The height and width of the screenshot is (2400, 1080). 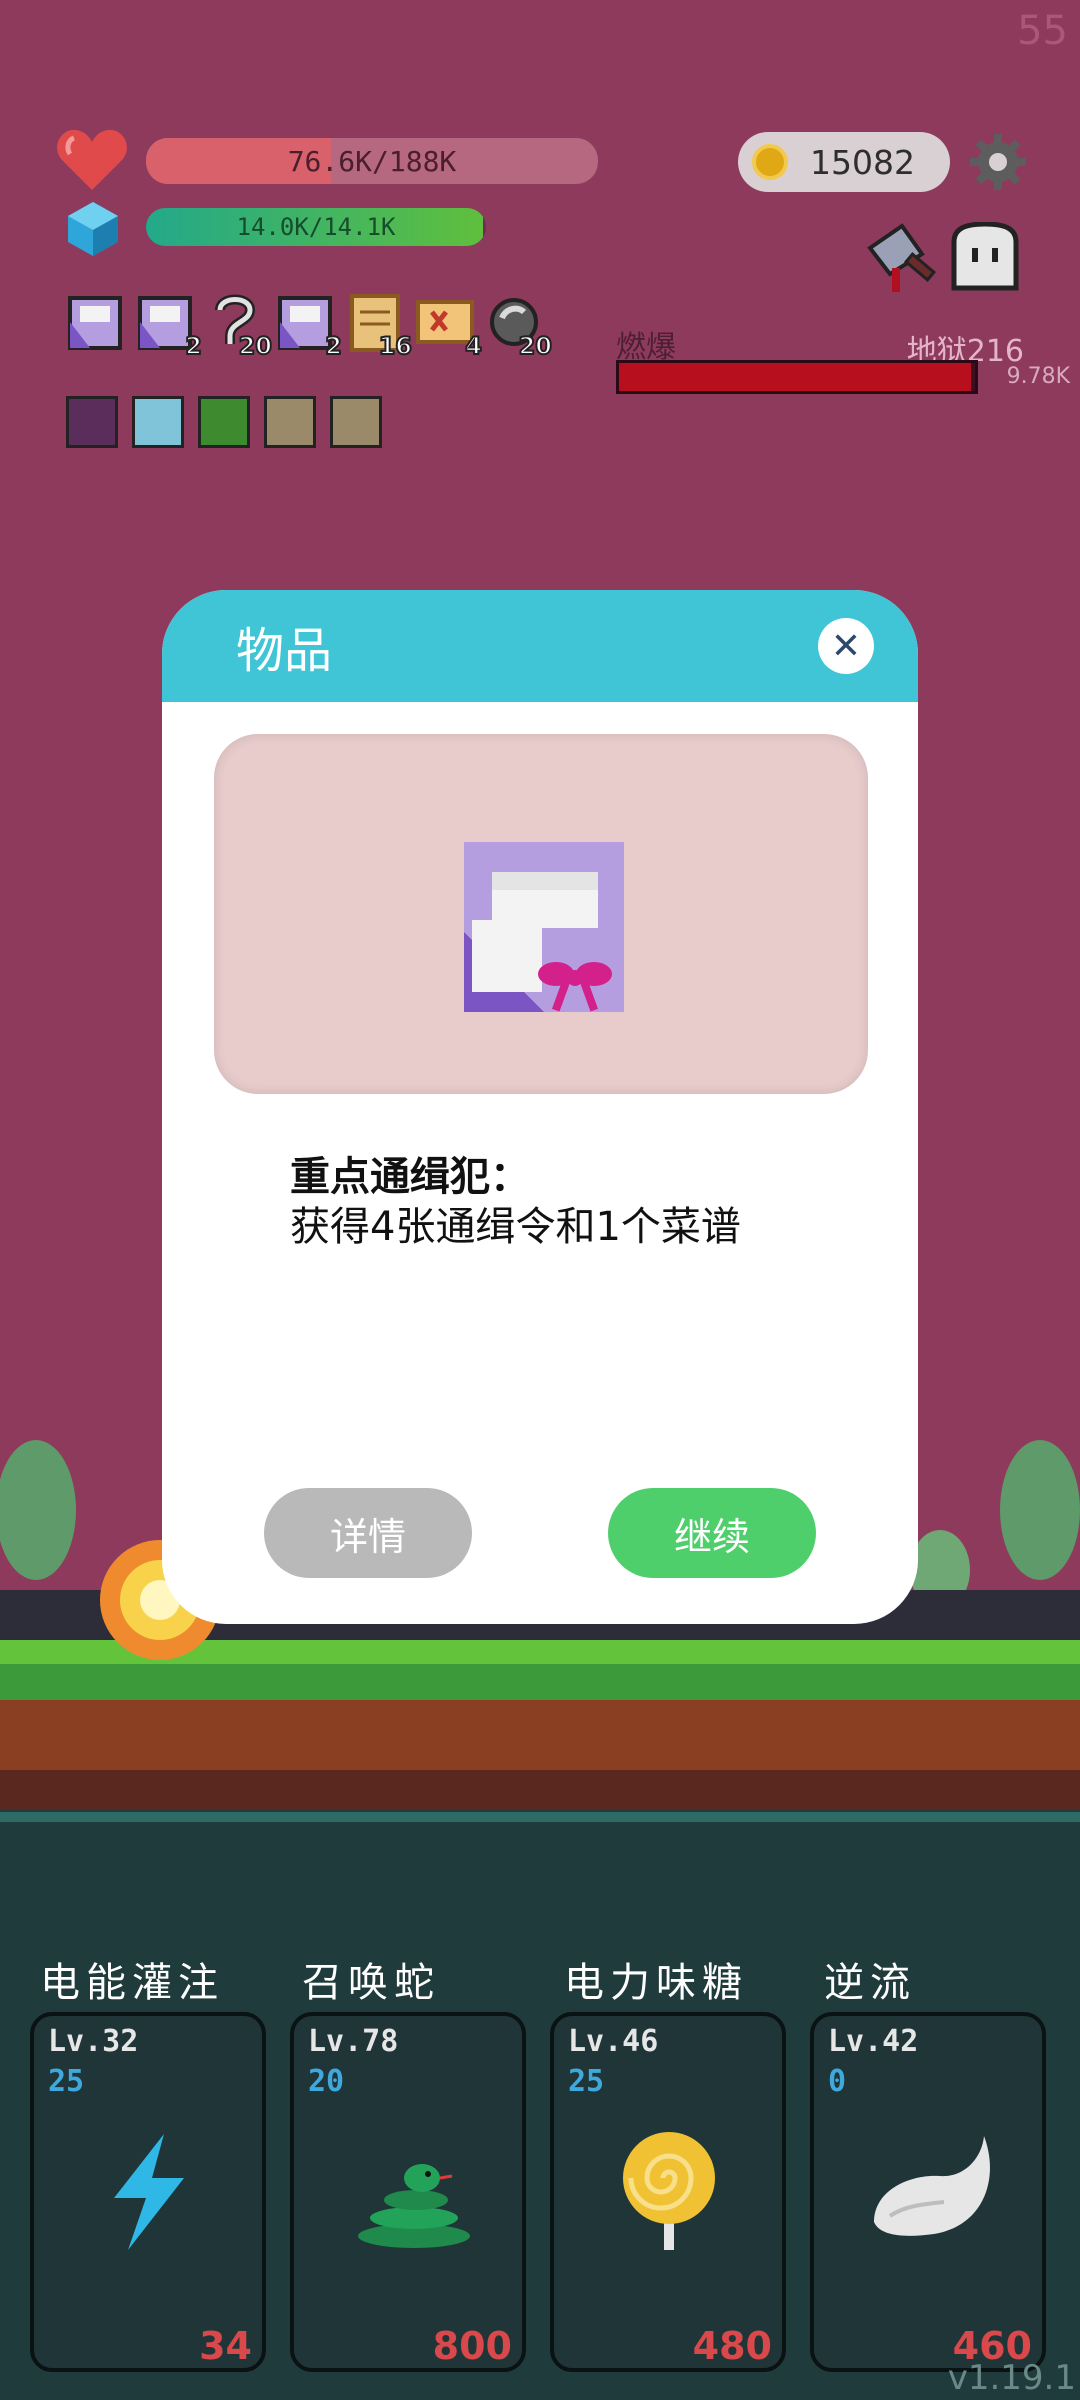 What do you see at coordinates (902, 258) in the screenshot?
I see `cleaver-icon` at bounding box center [902, 258].